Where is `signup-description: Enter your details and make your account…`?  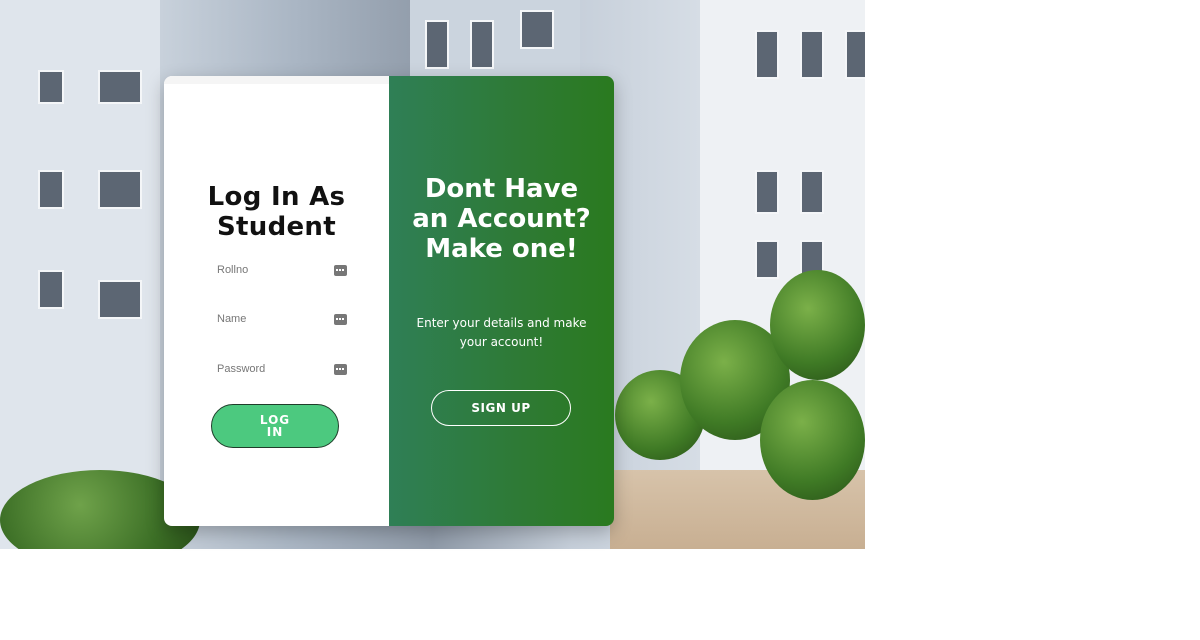 signup-description: Enter your details and make your account… is located at coordinates (501, 332).